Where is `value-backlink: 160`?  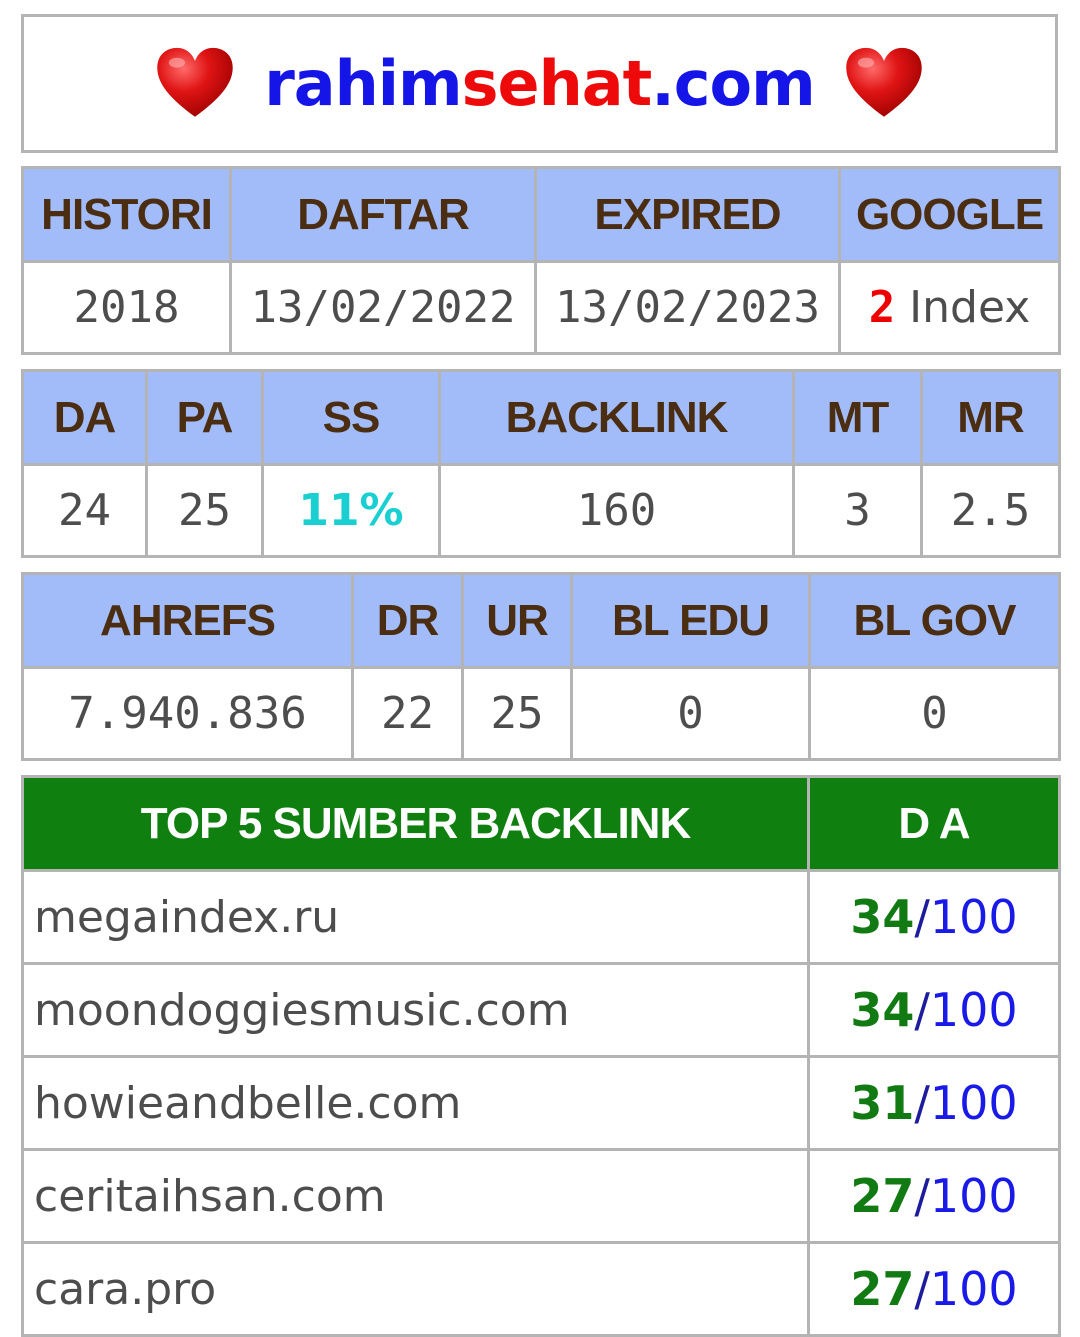
value-backlink: 160 is located at coordinates (616, 510).